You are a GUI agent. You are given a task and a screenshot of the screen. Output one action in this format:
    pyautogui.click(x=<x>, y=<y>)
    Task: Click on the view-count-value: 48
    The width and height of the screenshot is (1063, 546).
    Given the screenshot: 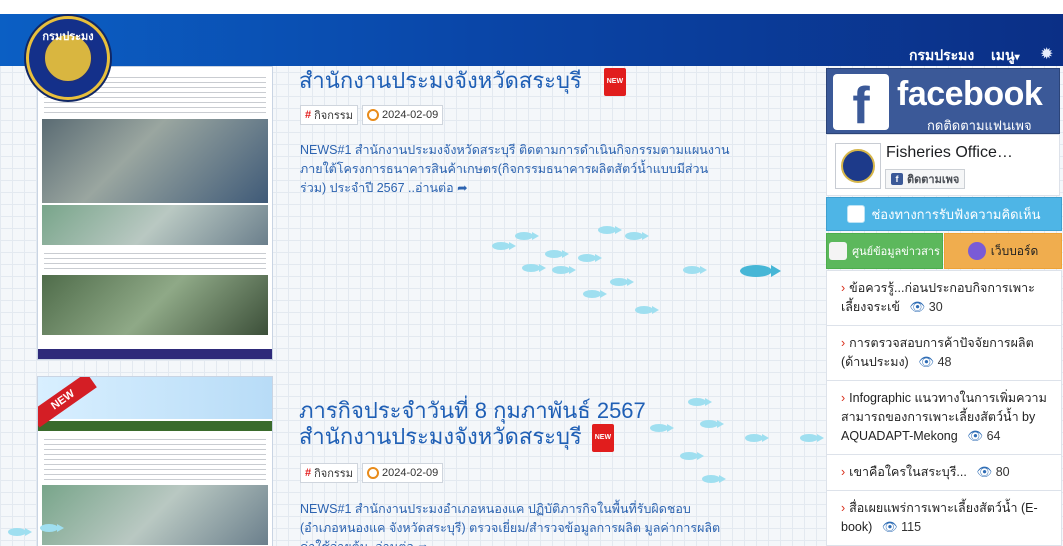 What is the action you would take?
    pyautogui.click(x=944, y=362)
    